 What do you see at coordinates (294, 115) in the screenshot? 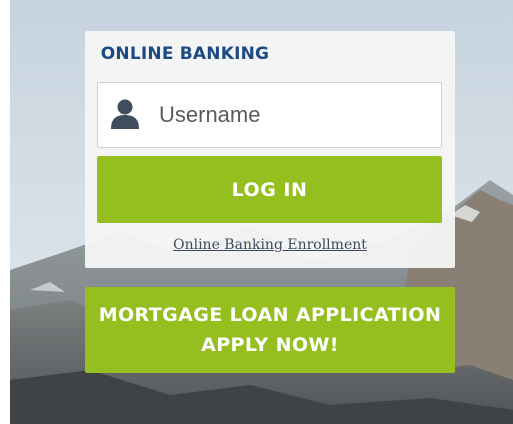
I see `username-input` at bounding box center [294, 115].